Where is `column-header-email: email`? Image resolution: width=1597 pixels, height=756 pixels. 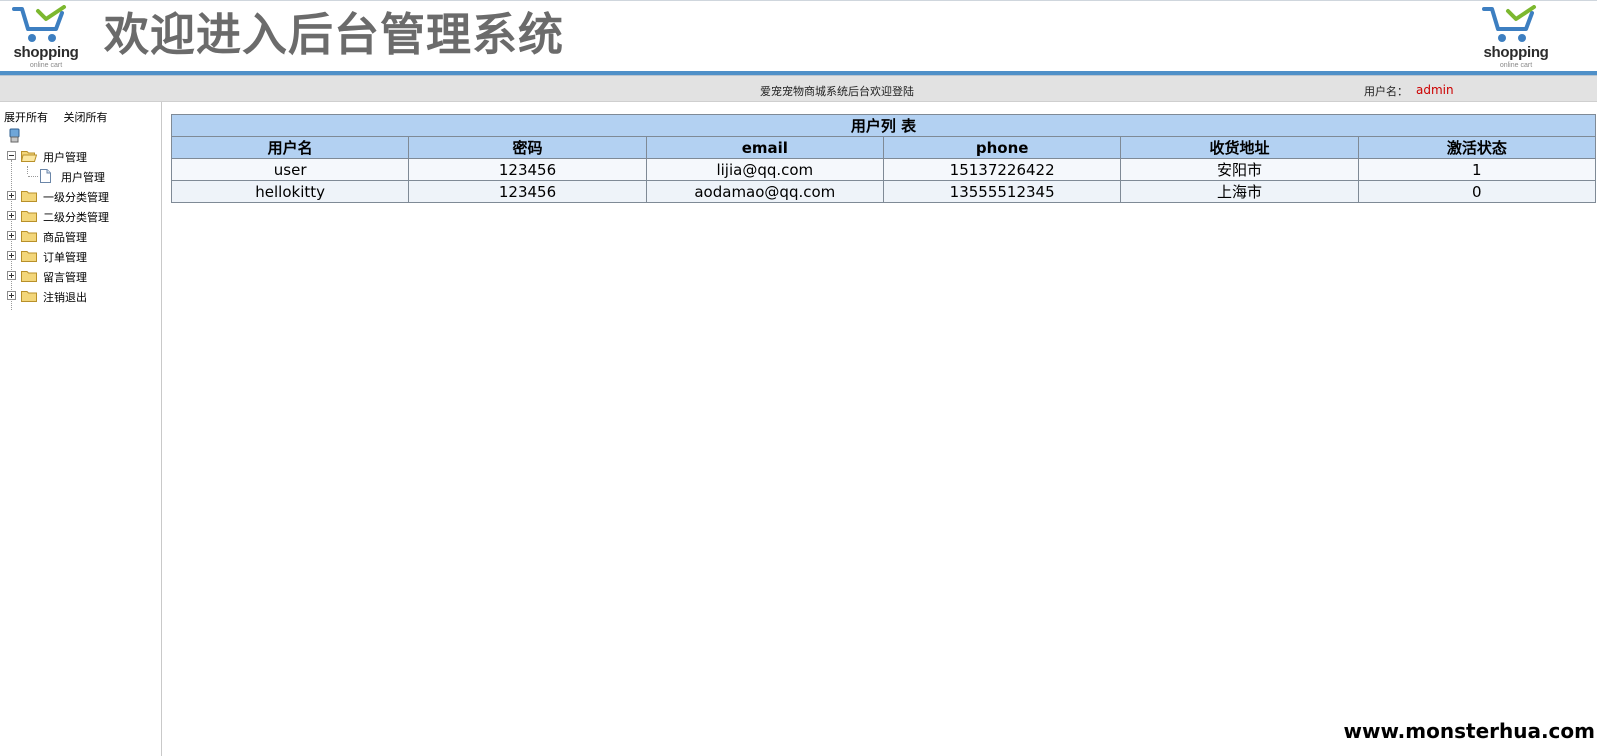
column-header-email: email is located at coordinates (764, 147).